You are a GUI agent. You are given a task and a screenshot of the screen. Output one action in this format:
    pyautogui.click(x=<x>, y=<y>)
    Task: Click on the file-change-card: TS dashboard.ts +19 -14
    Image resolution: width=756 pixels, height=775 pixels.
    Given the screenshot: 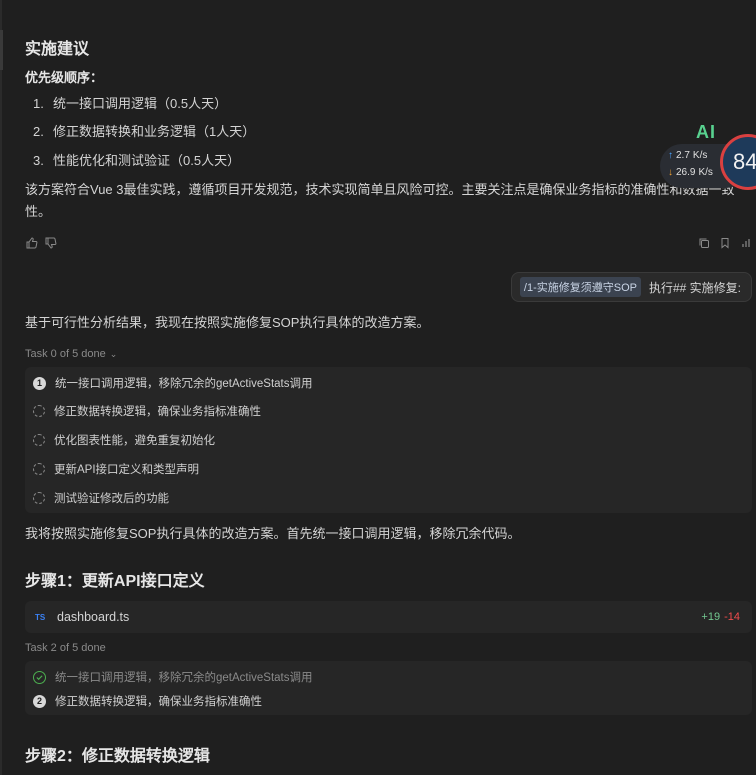 What is the action you would take?
    pyautogui.click(x=388, y=617)
    